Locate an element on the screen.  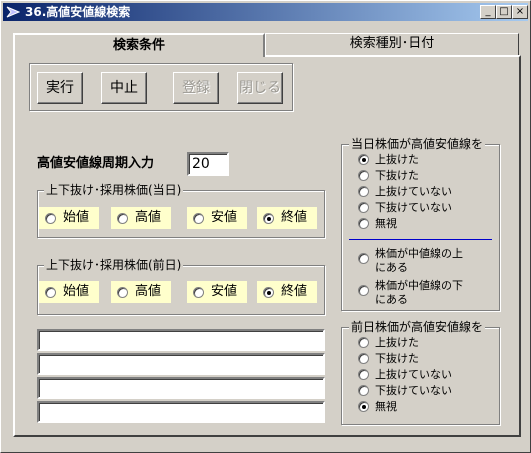
midline-option-label: 株価が中値線の下 is located at coordinates (419, 285).